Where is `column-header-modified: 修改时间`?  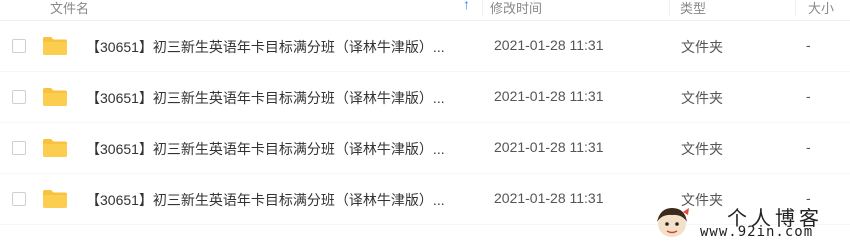 column-header-modified: 修改时间 is located at coordinates (516, 8).